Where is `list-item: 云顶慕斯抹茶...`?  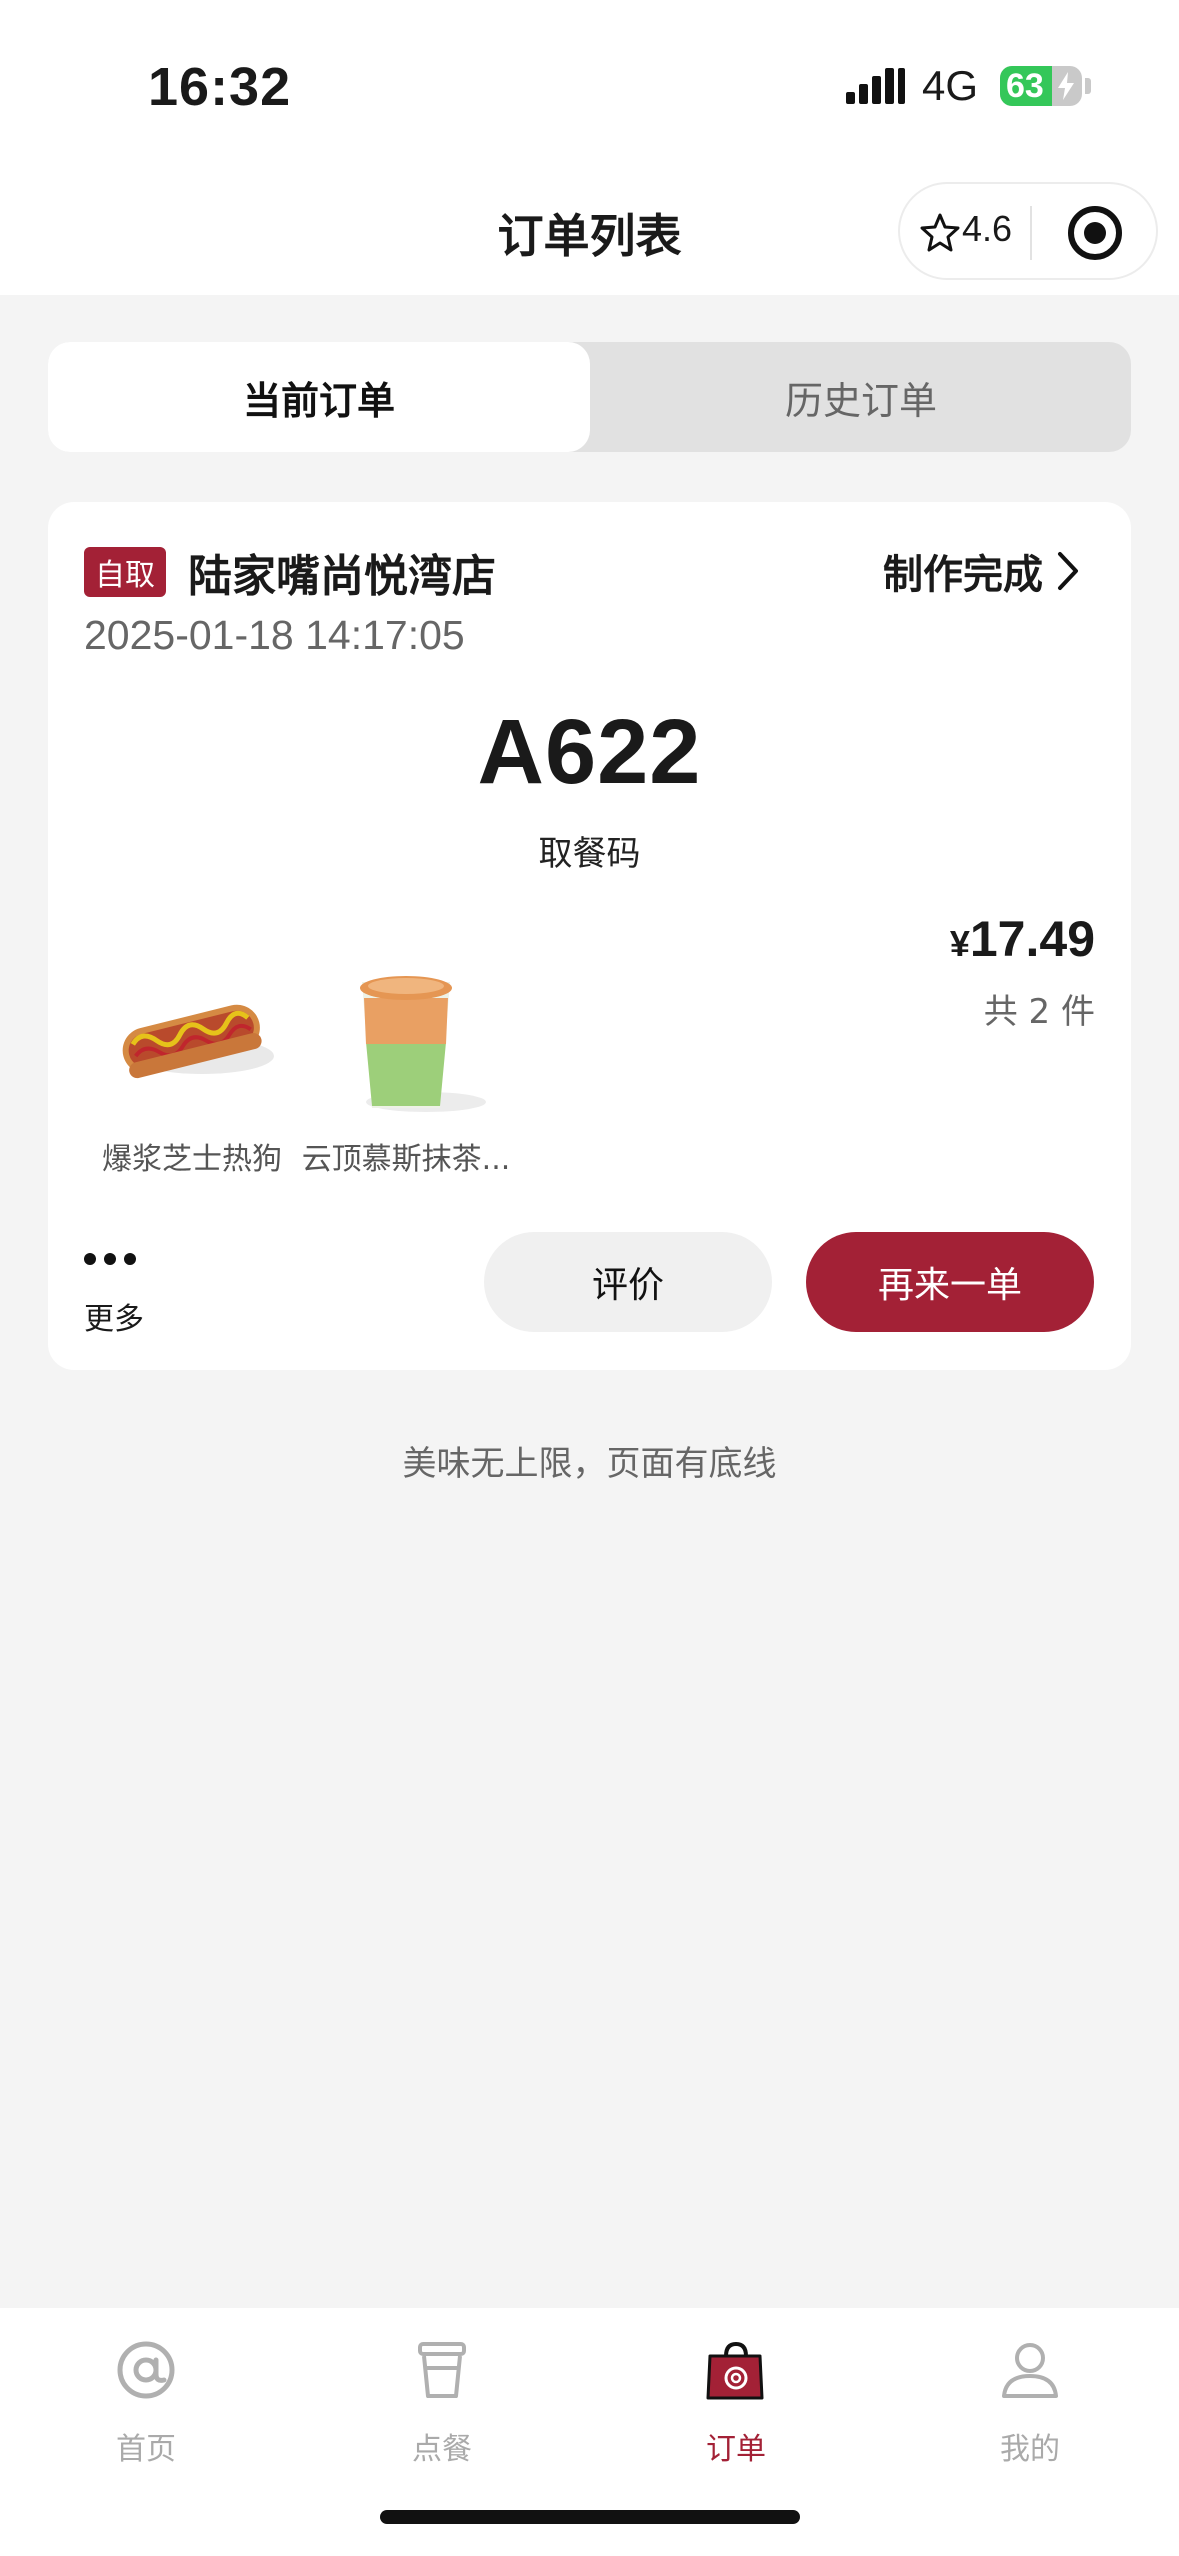 list-item: 云顶慕斯抹茶... is located at coordinates (406, 1067).